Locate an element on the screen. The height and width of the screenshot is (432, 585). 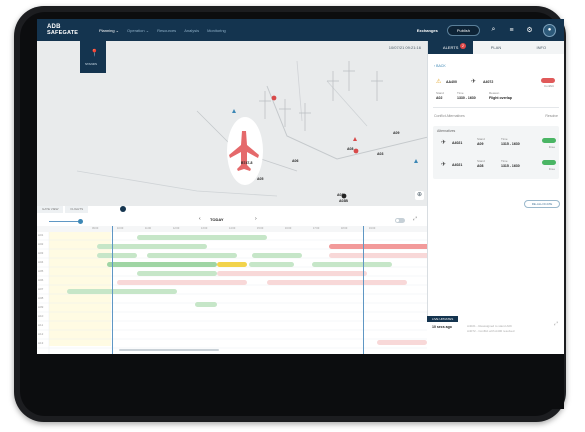
logo: ADB SAFEGATE is located at coordinates (63, 30).